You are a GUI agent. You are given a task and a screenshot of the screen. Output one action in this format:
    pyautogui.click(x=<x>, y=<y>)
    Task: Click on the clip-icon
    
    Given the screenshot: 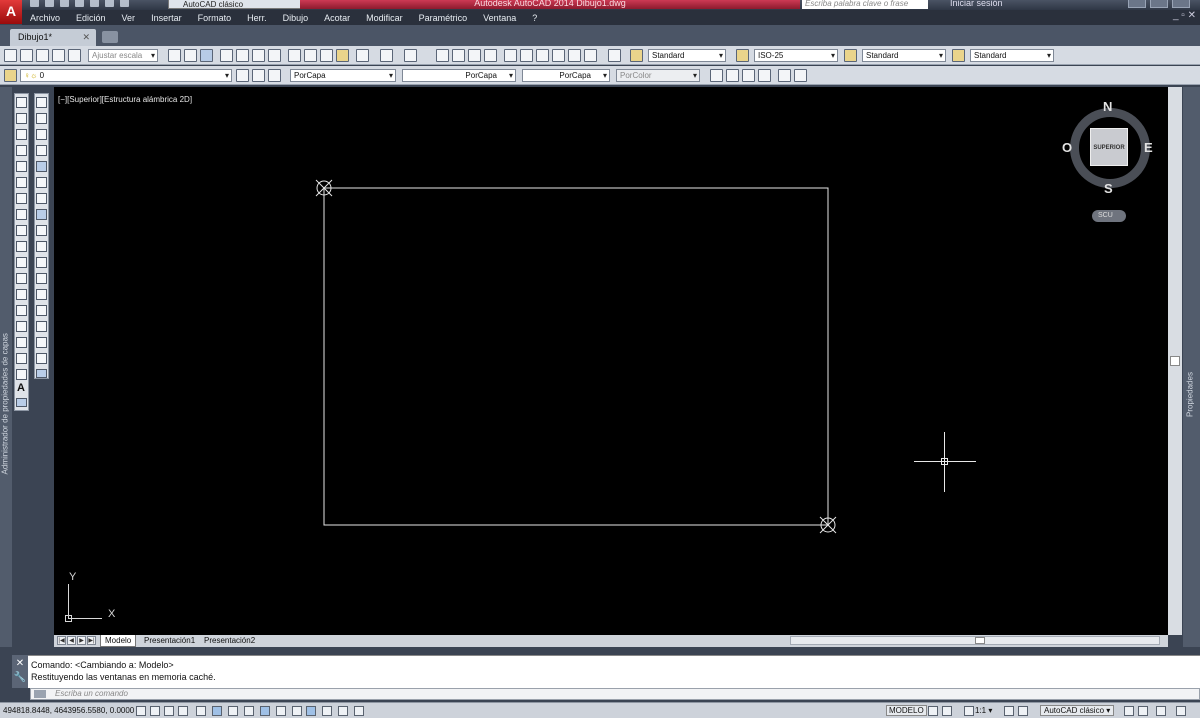 What is the action you would take?
    pyautogui.click(x=42, y=55)
    